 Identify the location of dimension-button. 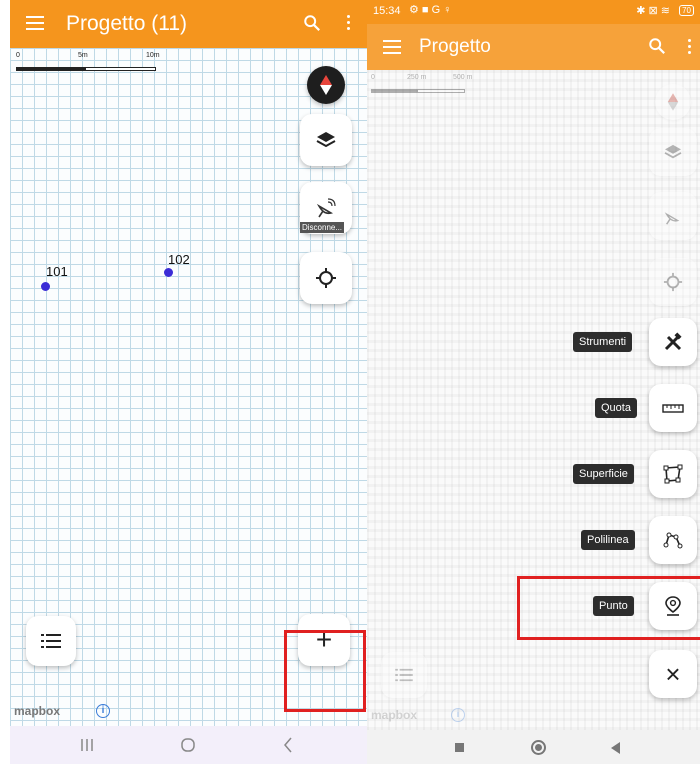
(673, 408).